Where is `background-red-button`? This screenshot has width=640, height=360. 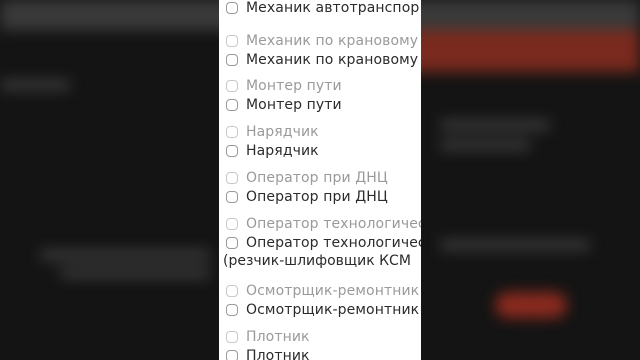
background-red-button is located at coordinates (531, 305).